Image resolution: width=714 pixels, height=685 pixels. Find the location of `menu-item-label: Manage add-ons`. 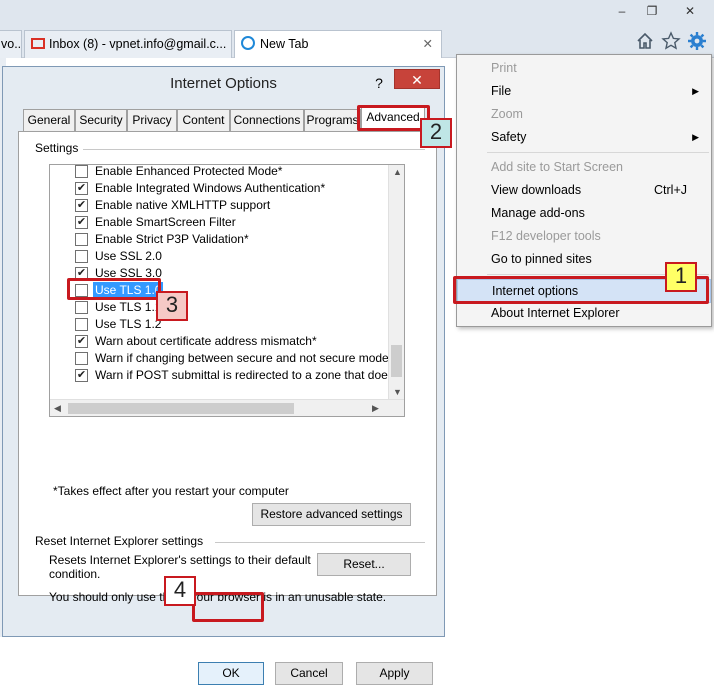

menu-item-label: Manage add-ons is located at coordinates (538, 213).